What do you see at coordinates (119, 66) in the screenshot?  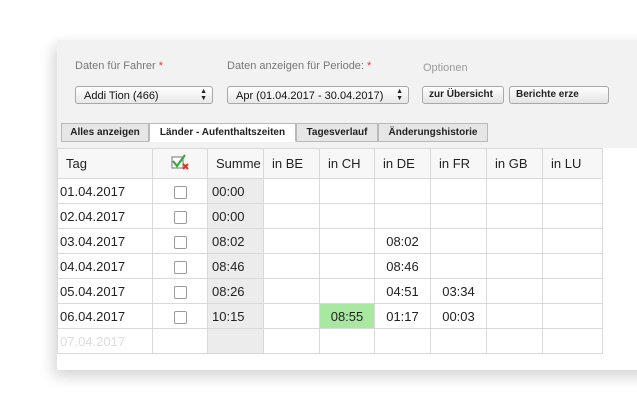 I see `driver-label: Daten für Fahrer *` at bounding box center [119, 66].